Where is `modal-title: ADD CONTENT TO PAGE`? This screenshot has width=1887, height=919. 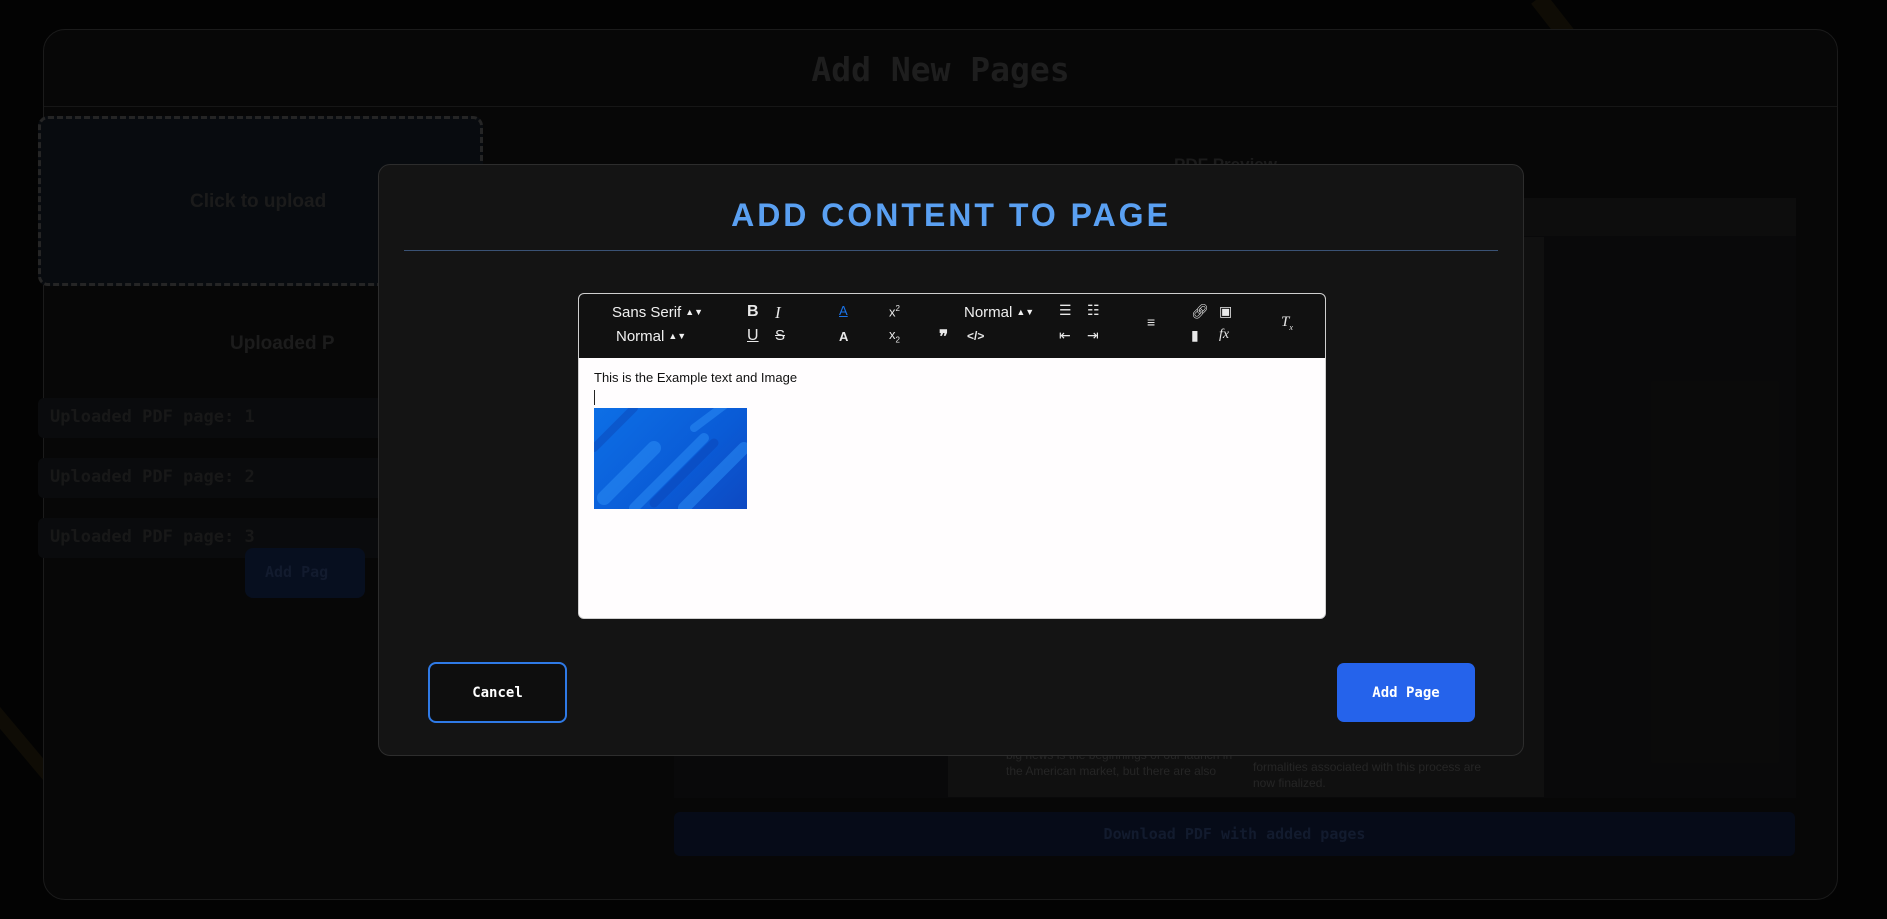
modal-title: ADD CONTENT TO PAGE is located at coordinates (951, 215).